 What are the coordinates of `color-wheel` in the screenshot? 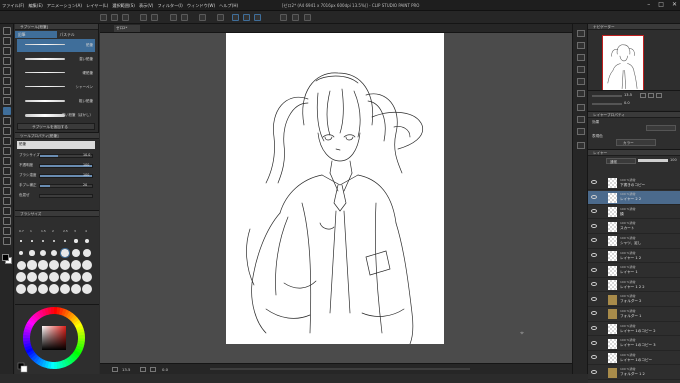 It's located at (57, 340).